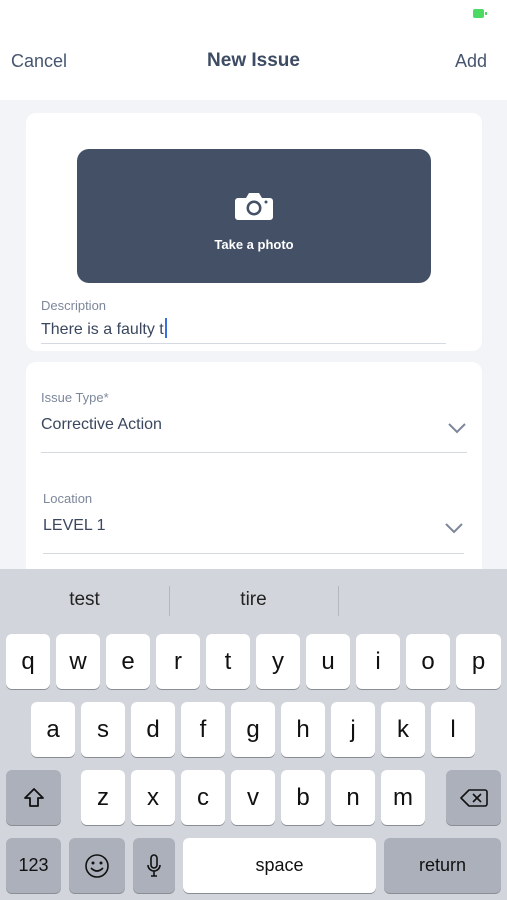  Describe the element at coordinates (74, 305) in the screenshot. I see `description-label: Description` at that location.